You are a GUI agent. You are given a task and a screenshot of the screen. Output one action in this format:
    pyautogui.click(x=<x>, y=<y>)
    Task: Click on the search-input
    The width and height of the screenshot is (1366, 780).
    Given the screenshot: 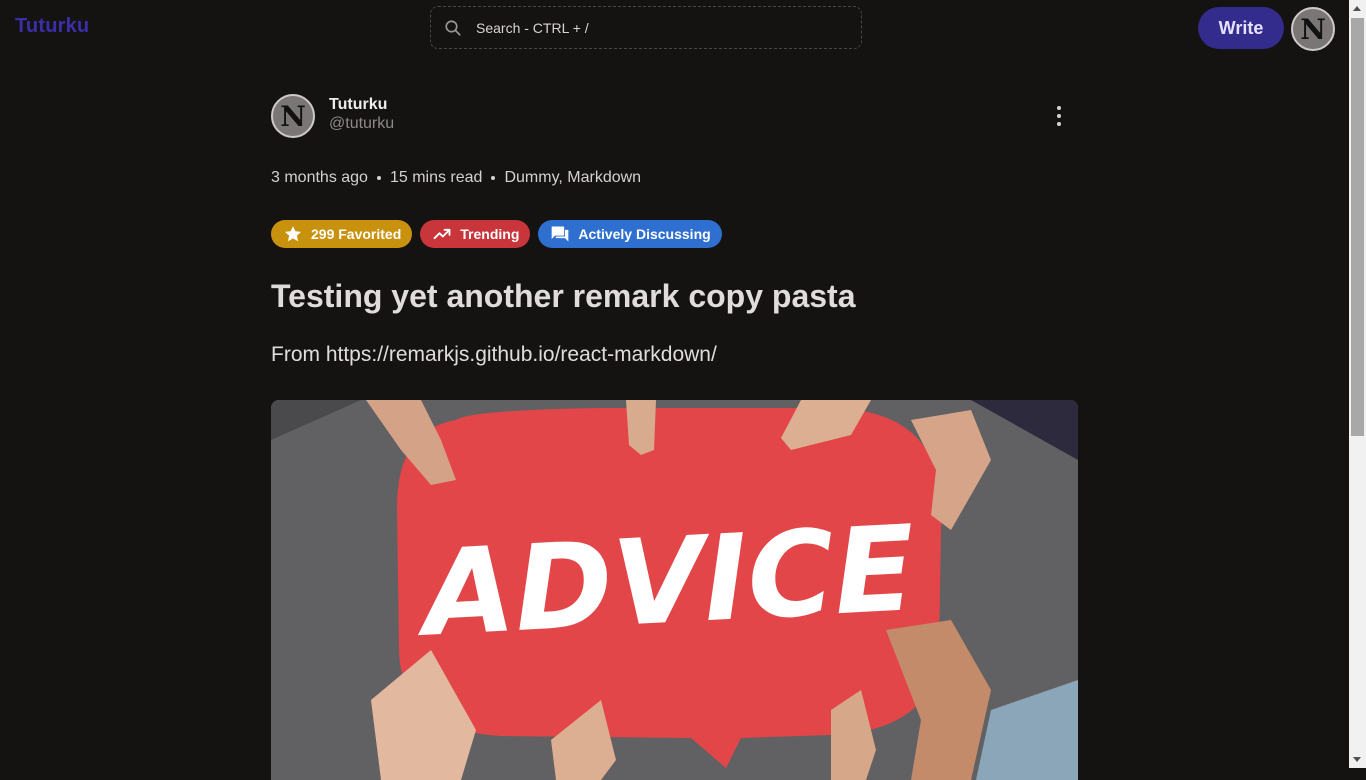 What is the action you would take?
    pyautogui.click(x=656, y=27)
    